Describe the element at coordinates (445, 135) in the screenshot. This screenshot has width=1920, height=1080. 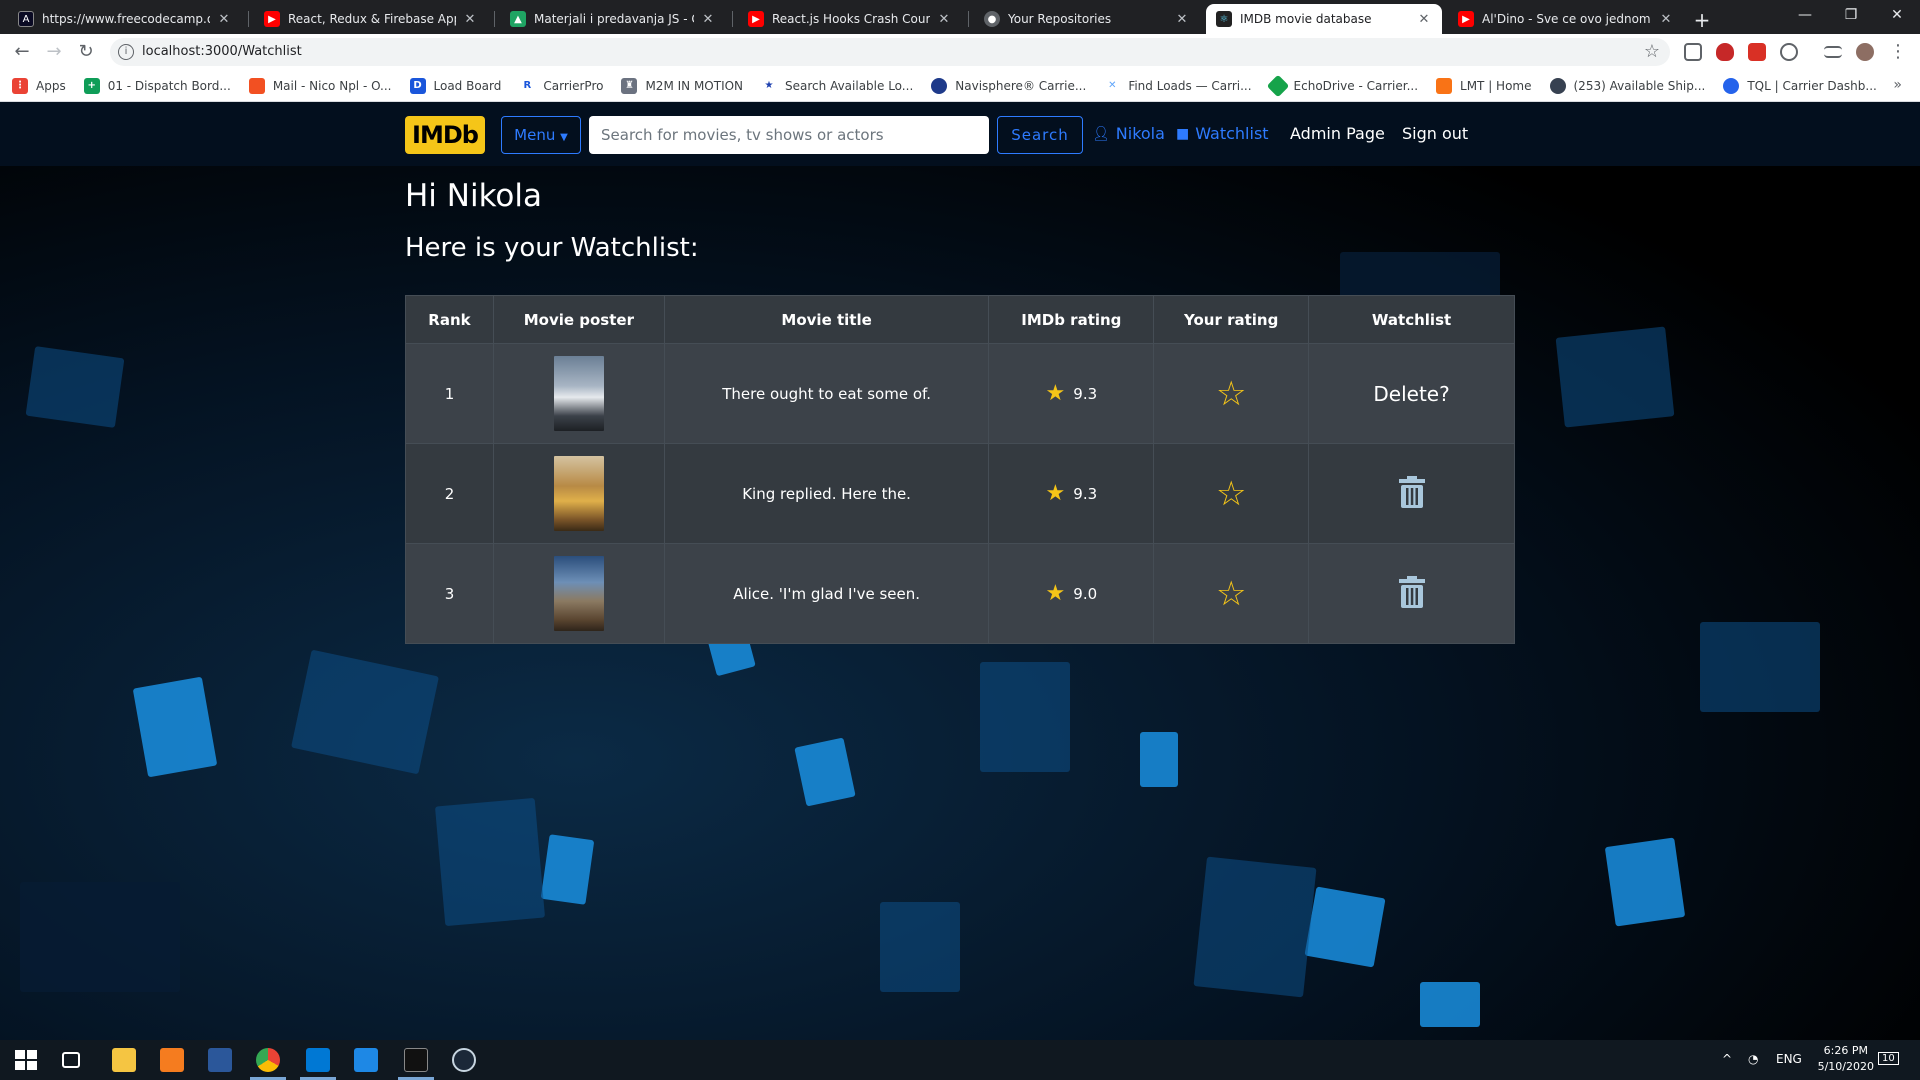
I see `imdb-logo: IMDb` at that location.